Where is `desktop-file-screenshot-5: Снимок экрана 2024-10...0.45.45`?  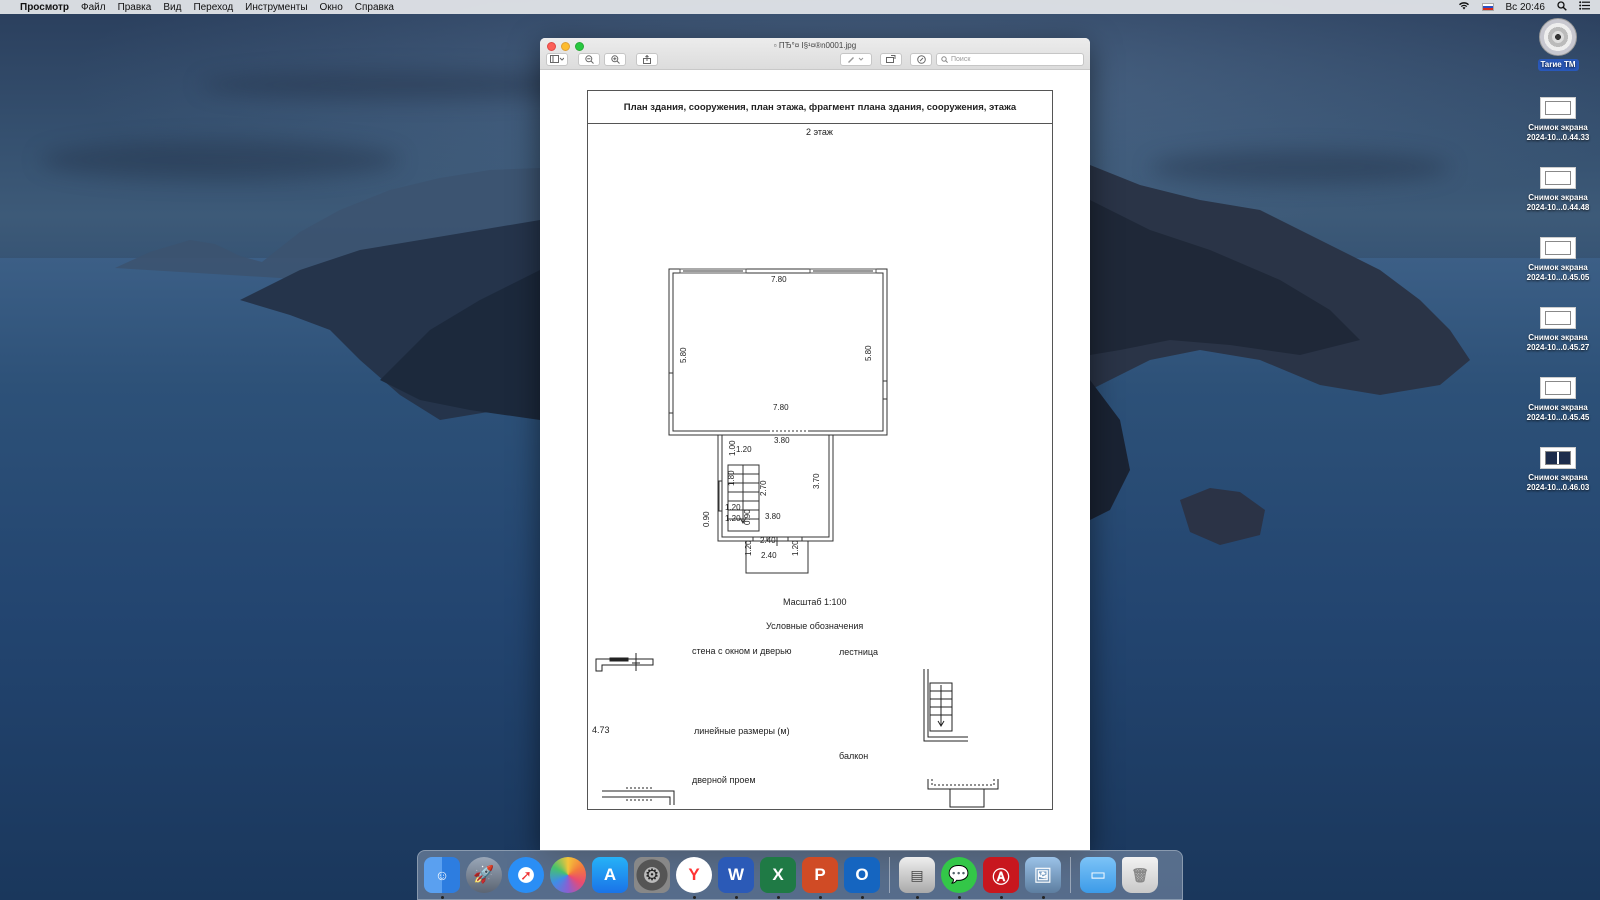 desktop-file-screenshot-5: Снимок экрана 2024-10...0.45.45 is located at coordinates (1558, 400).